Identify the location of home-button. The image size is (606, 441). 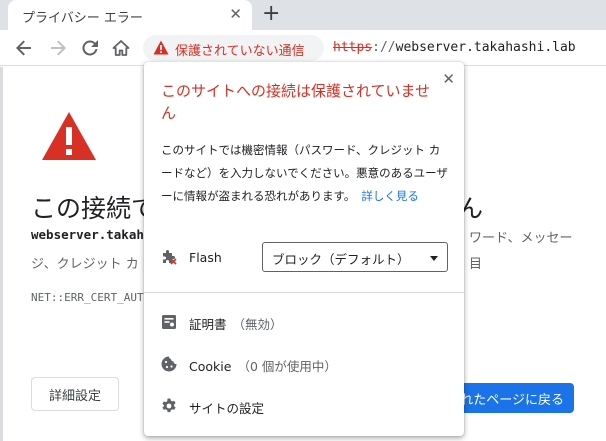
(121, 48).